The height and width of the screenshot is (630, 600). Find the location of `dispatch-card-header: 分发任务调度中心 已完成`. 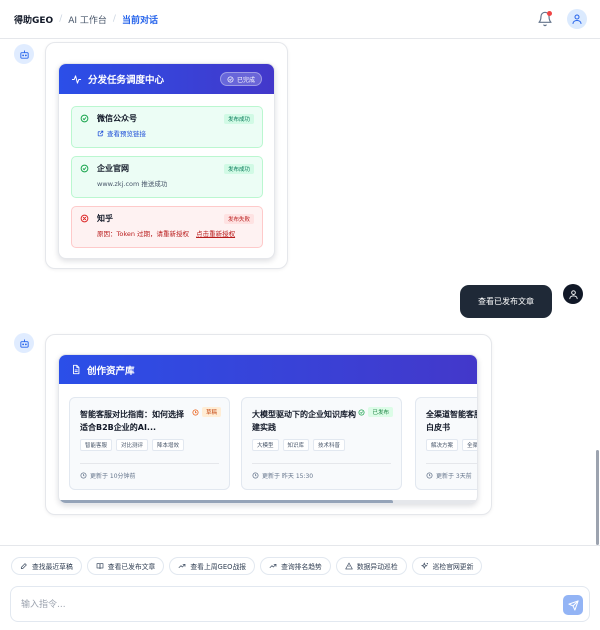

dispatch-card-header: 分发任务调度中心 已完成 is located at coordinates (166, 79).